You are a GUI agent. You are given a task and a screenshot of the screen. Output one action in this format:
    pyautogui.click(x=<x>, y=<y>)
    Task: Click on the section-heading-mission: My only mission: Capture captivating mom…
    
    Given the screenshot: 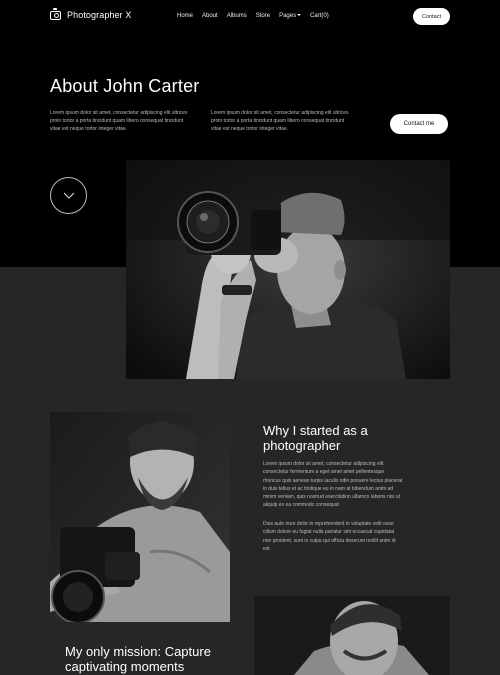 What is the action you would take?
    pyautogui.click(x=138, y=659)
    